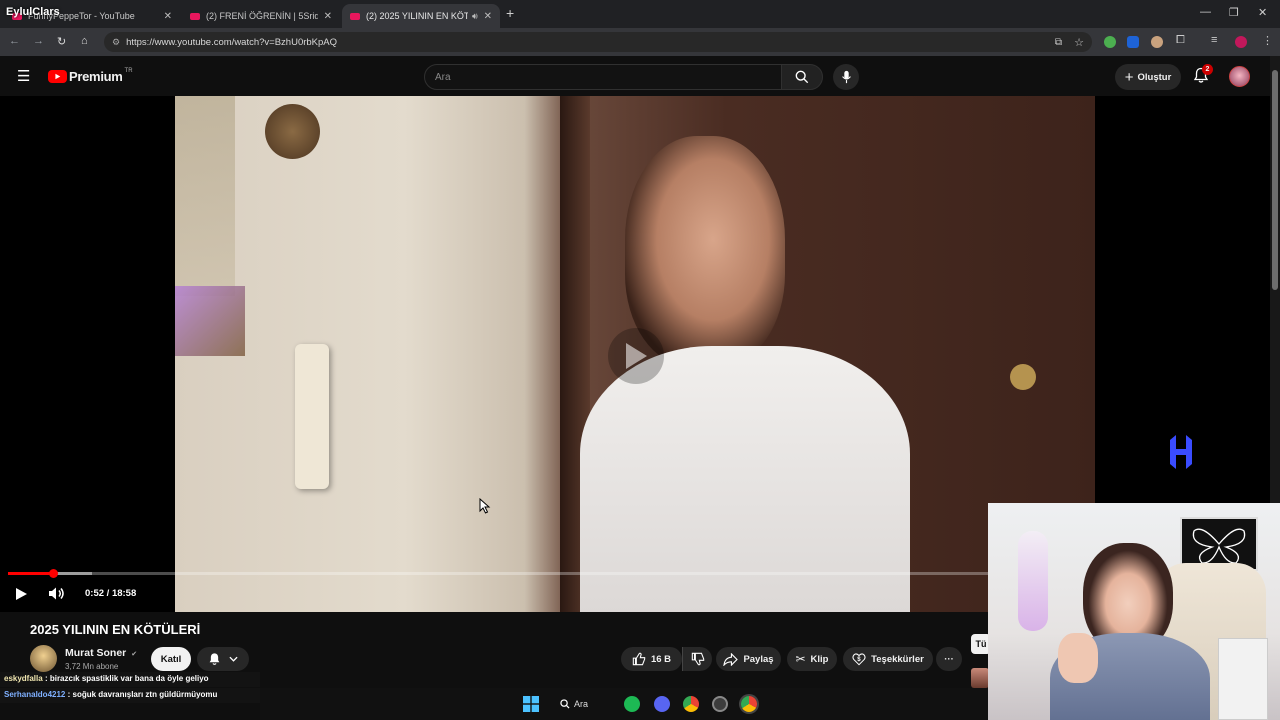  I want to click on streamer-logo-icon, so click(1181, 452).